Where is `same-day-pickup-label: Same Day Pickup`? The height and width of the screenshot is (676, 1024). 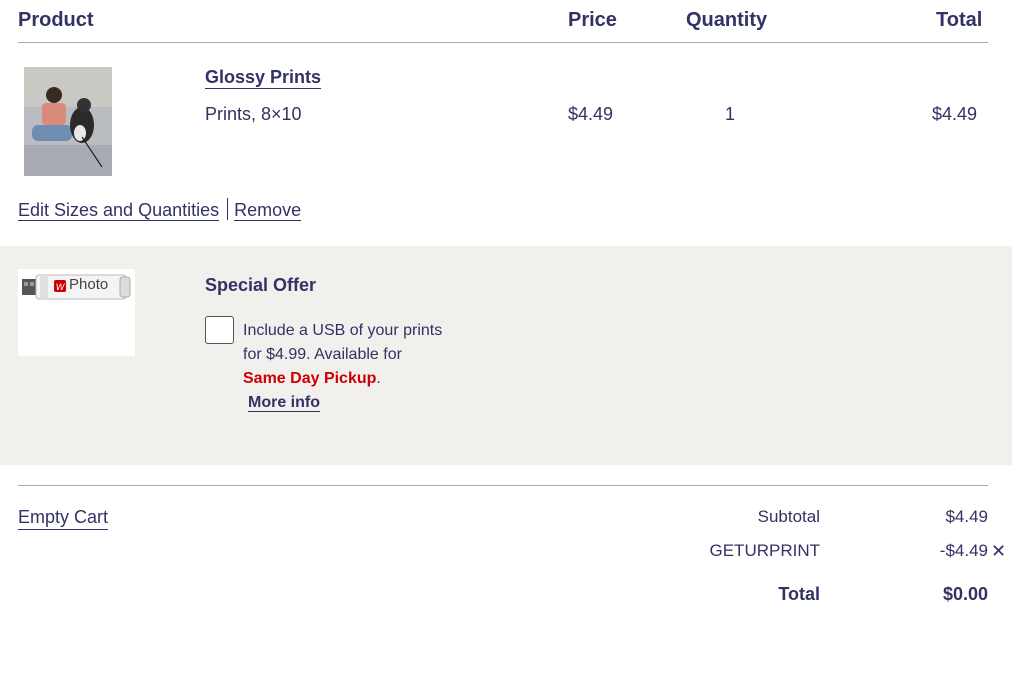 same-day-pickup-label: Same Day Pickup is located at coordinates (310, 378).